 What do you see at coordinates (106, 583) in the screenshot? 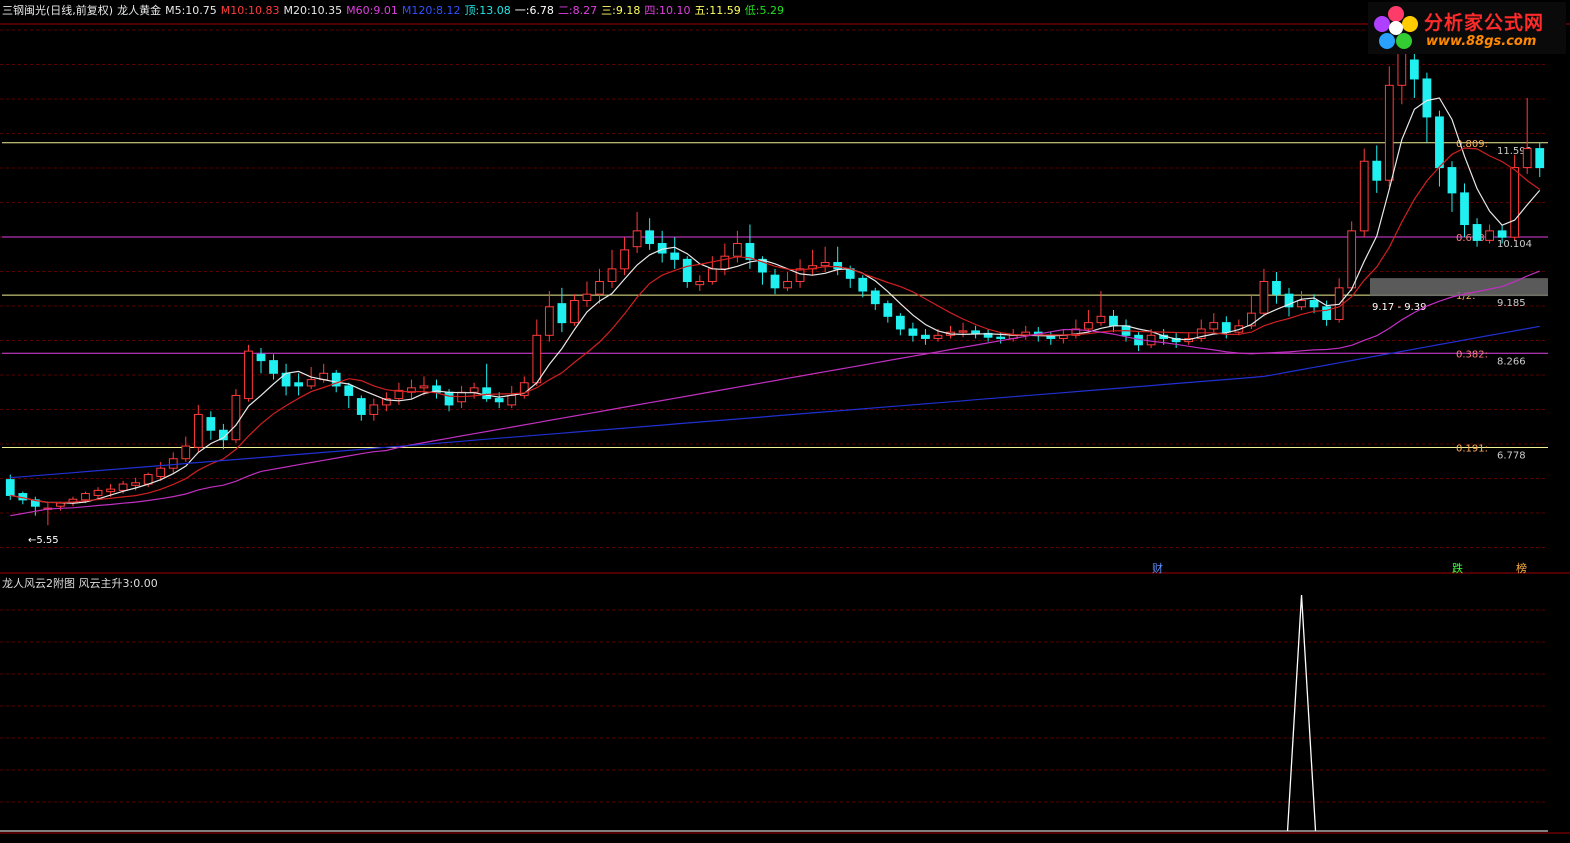
I see `subpanel-line-label: 风云主升3:` at bounding box center [106, 583].